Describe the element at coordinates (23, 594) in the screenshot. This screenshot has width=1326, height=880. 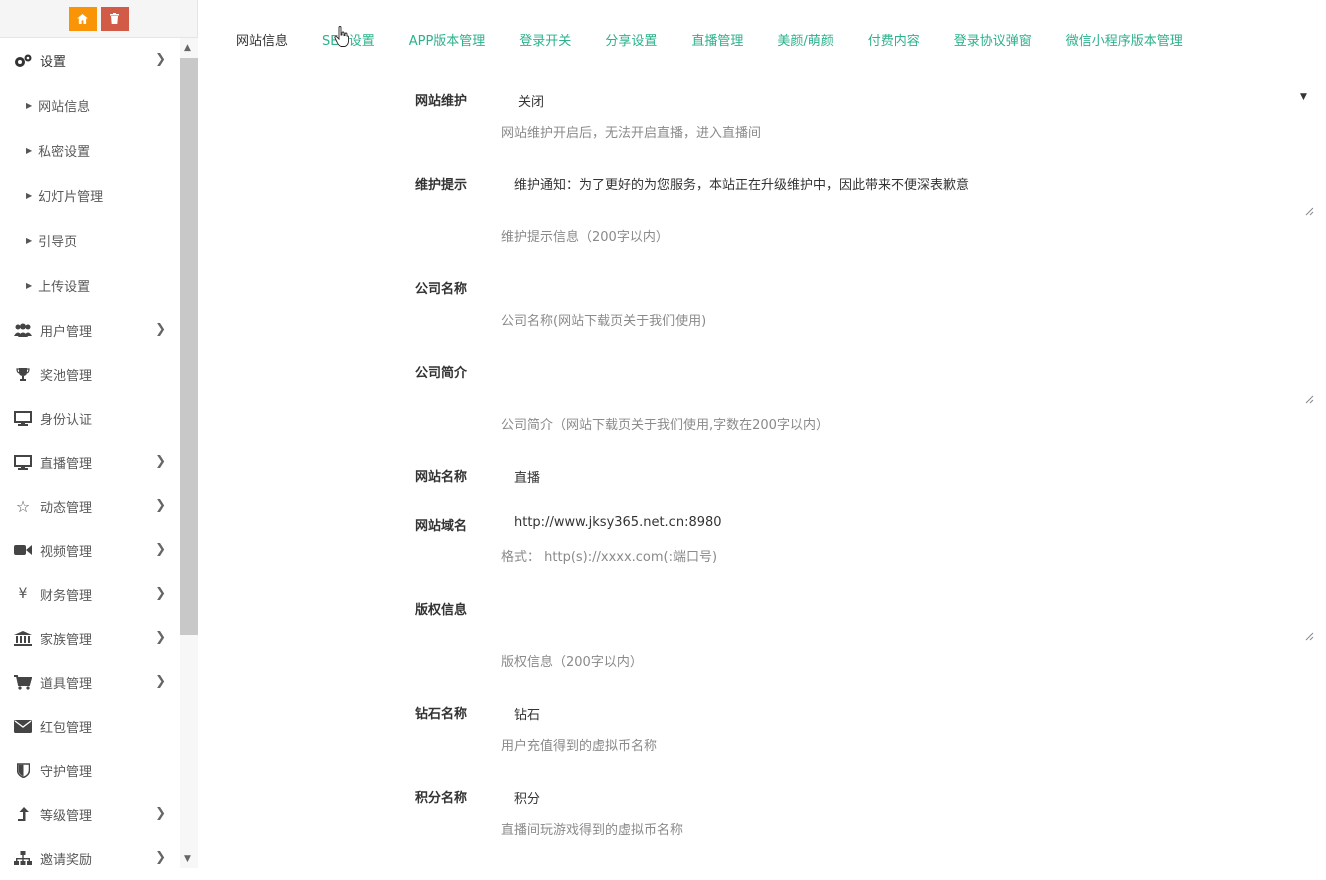
I see `yen-icon: ¥` at that location.